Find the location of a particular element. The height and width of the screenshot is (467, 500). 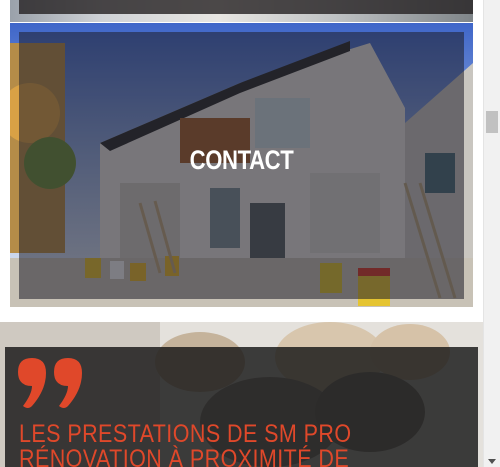

top-card-overlay is located at coordinates (246, 7).